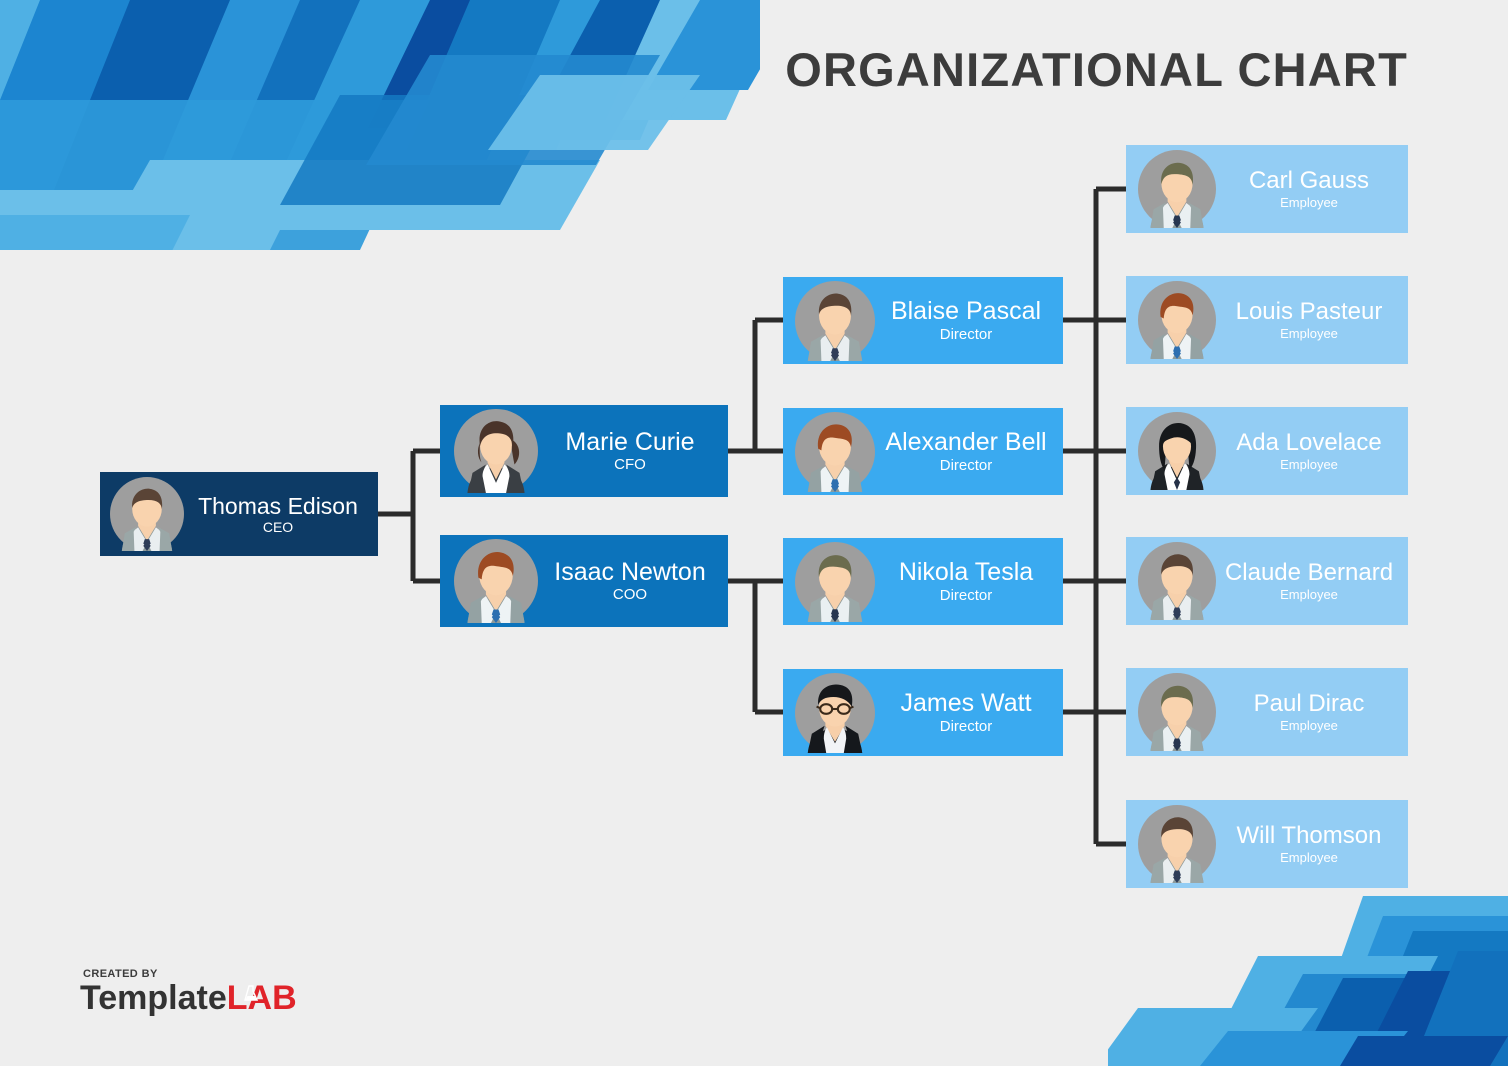 The width and height of the screenshot is (1508, 1066). What do you see at coordinates (966, 466) in the screenshot?
I see `node-d2-role: Director` at bounding box center [966, 466].